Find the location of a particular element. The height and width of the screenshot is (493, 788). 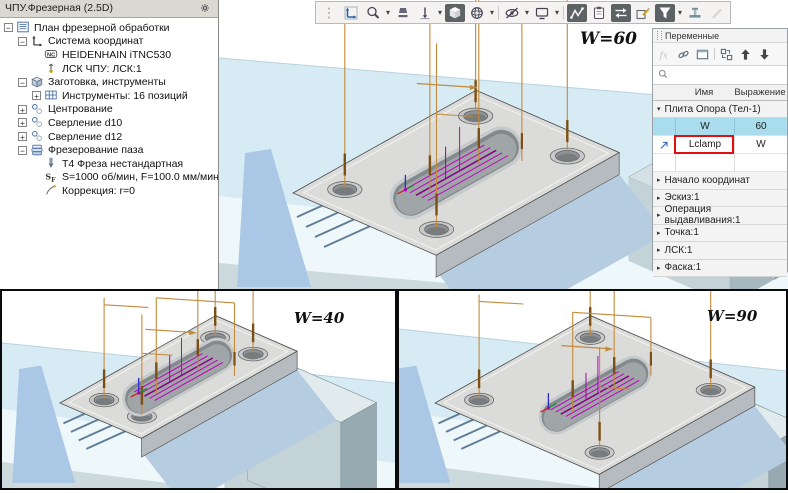

axis-button is located at coordinates (425, 13).